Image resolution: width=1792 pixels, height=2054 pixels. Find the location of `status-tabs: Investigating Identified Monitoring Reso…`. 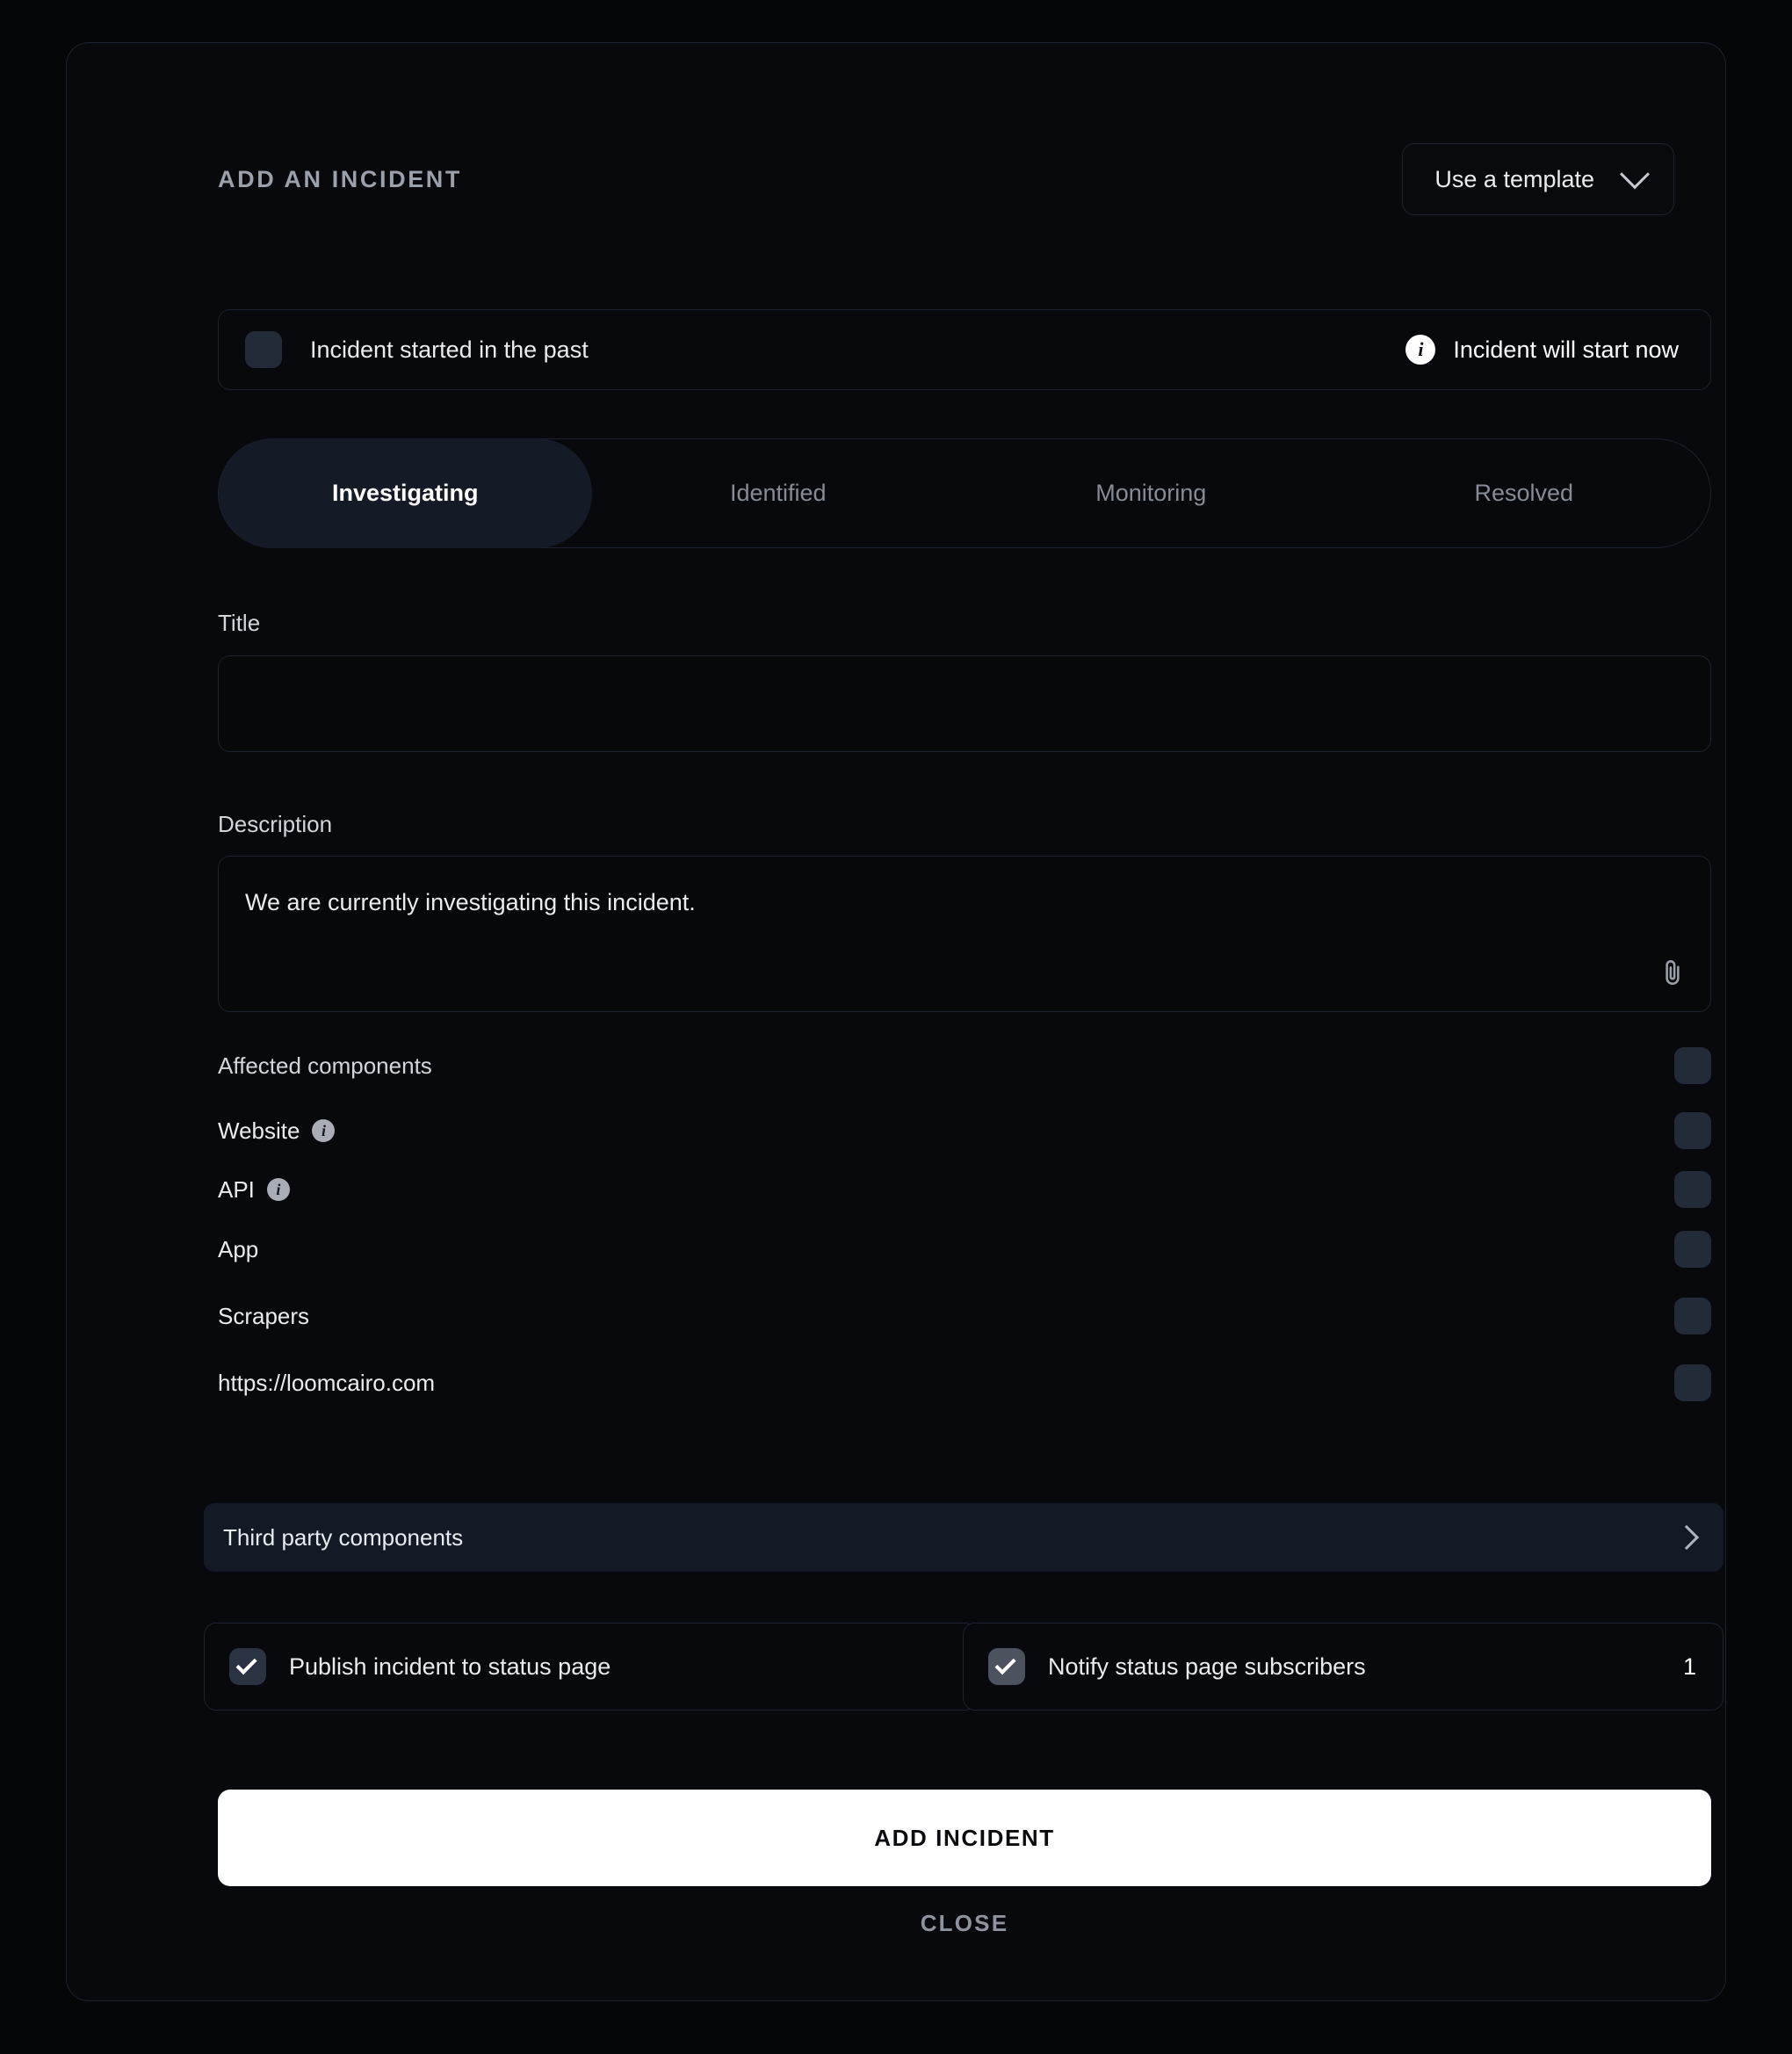

status-tabs: Investigating Identified Monitoring Reso… is located at coordinates (964, 493).